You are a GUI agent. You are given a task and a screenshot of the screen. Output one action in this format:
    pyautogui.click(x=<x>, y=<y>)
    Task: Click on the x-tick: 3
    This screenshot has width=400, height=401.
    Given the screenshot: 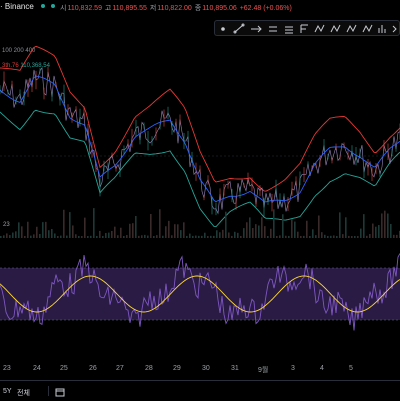 What is the action you would take?
    pyautogui.click(x=293, y=368)
    